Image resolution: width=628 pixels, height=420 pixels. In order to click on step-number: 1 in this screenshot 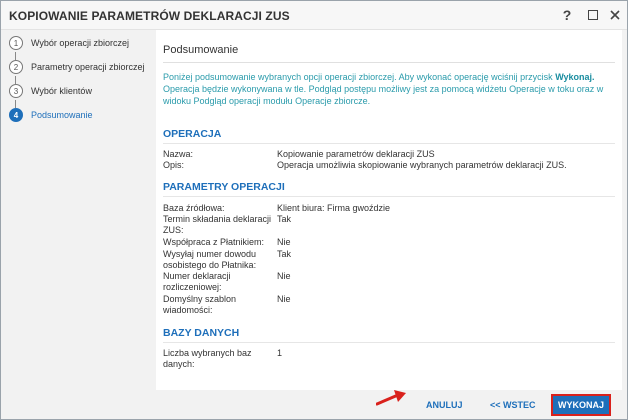, I will do `click(16, 43)`.